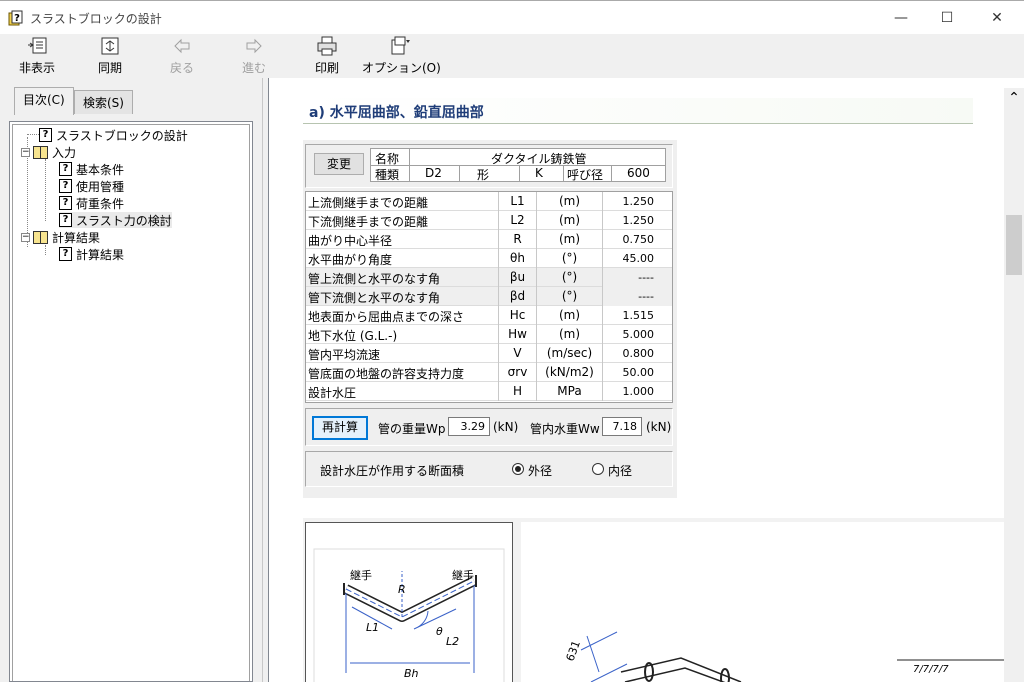  Describe the element at coordinates (45, 190) in the screenshot. I see `tree-guide` at that location.